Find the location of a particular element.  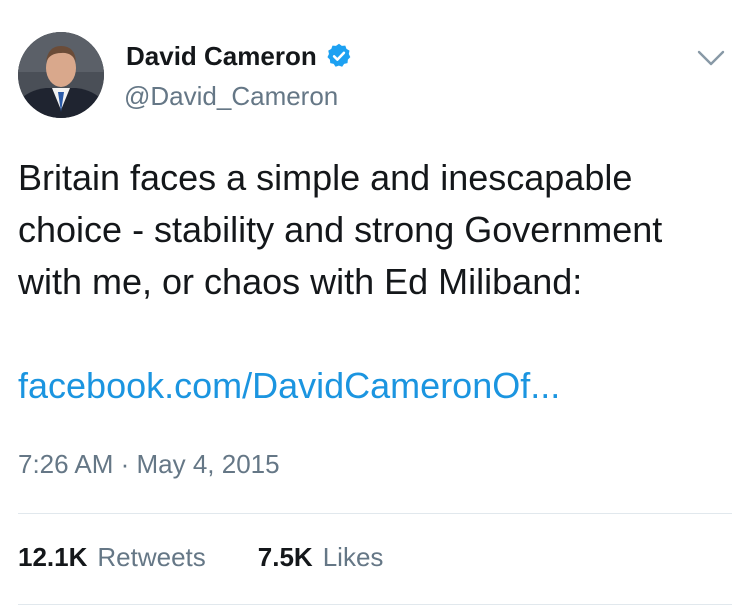

retweets-count: 12.1K is located at coordinates (53, 557).